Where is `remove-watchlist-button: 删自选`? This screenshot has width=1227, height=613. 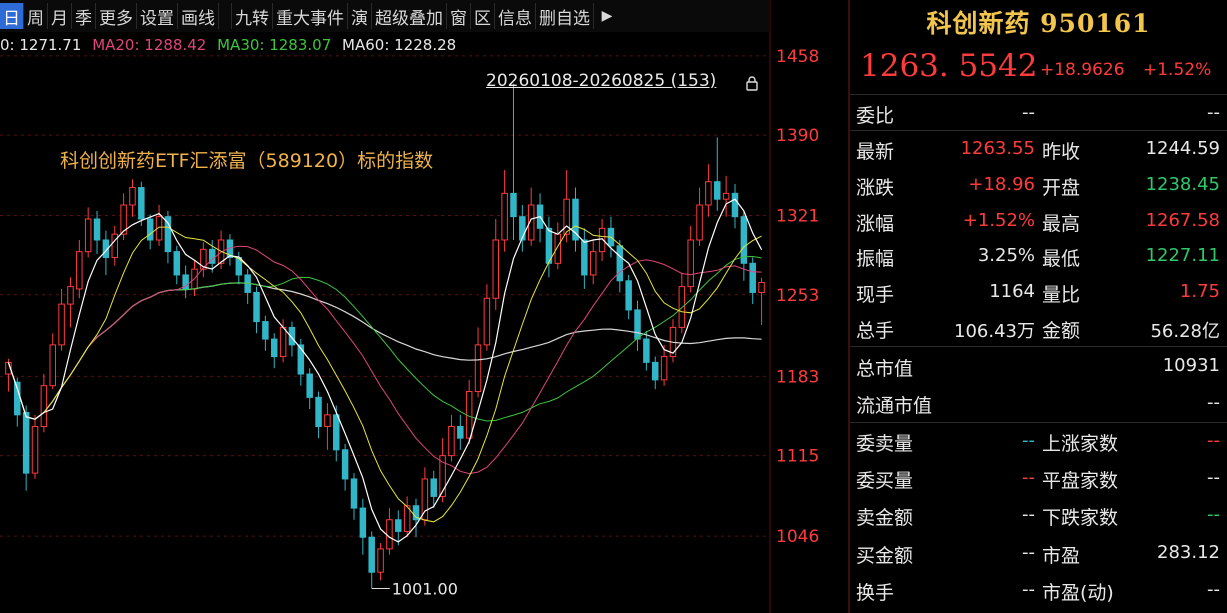
remove-watchlist-button: 删自选 is located at coordinates (565, 16).